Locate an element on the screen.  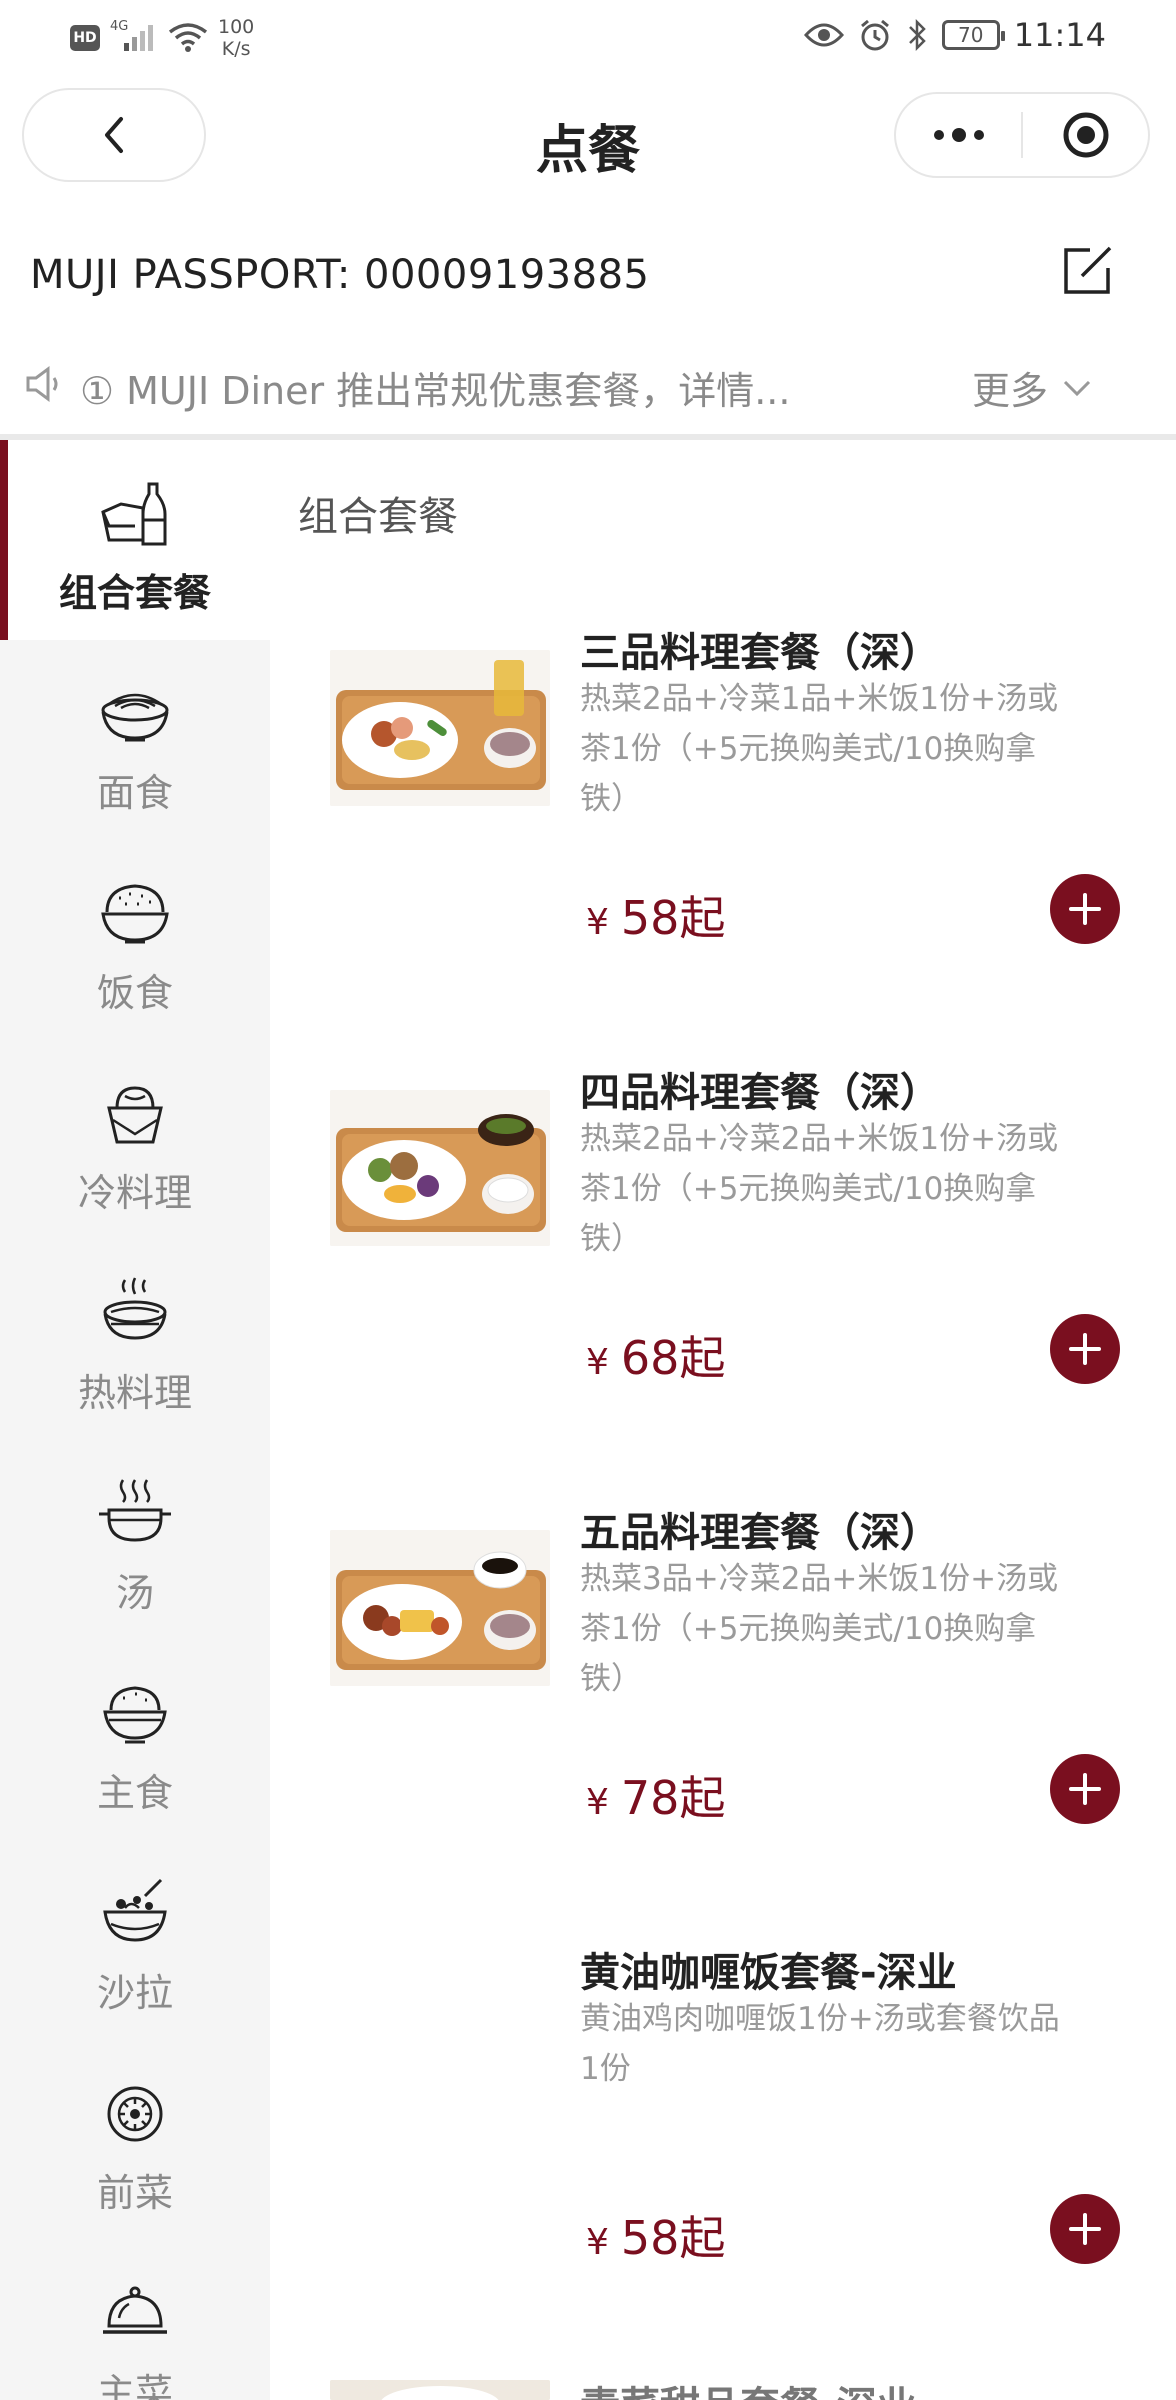
category-label: 组合套餐 is located at coordinates (134, 593).